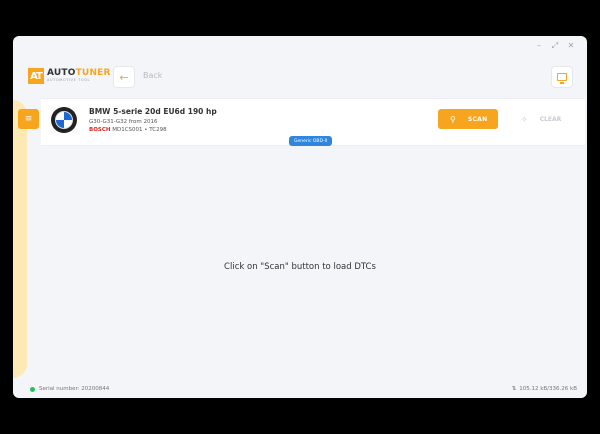 The height and width of the screenshot is (434, 600). I want to click on close-icon: ✕, so click(571, 46).